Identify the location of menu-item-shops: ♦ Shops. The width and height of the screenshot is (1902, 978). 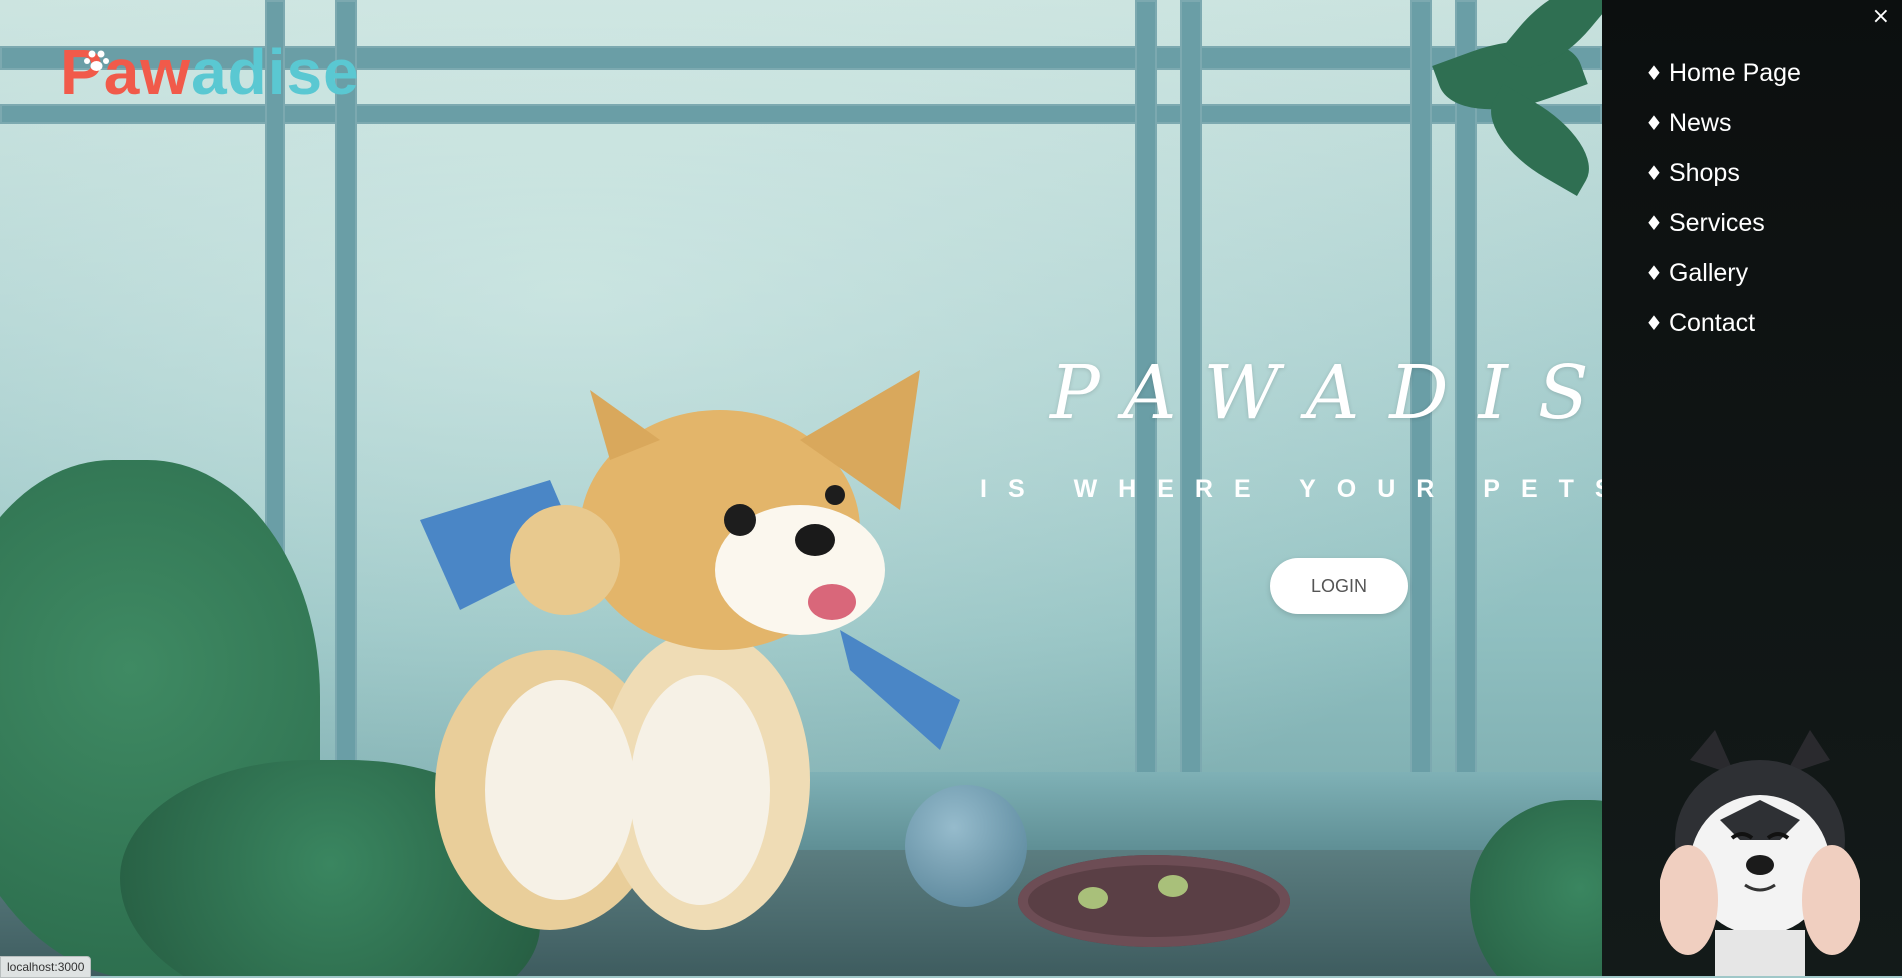
(1723, 173).